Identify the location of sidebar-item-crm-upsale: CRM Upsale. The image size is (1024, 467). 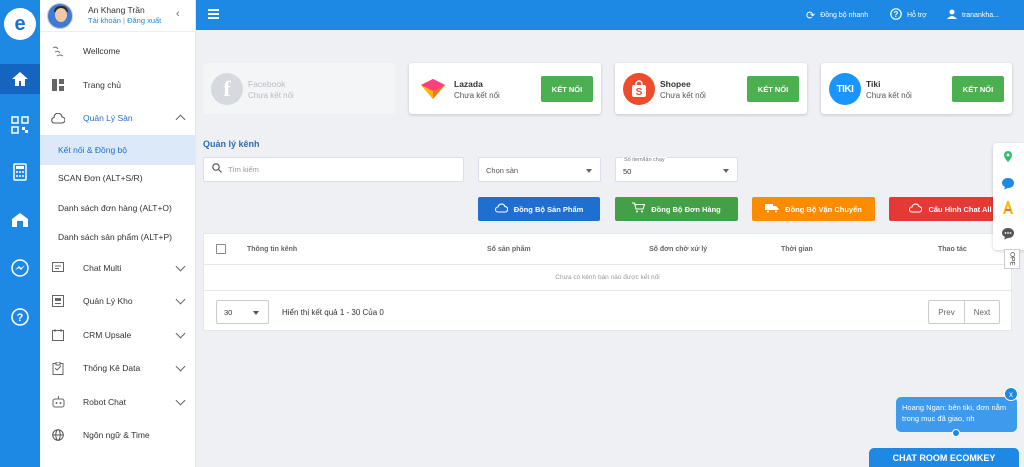
(118, 335).